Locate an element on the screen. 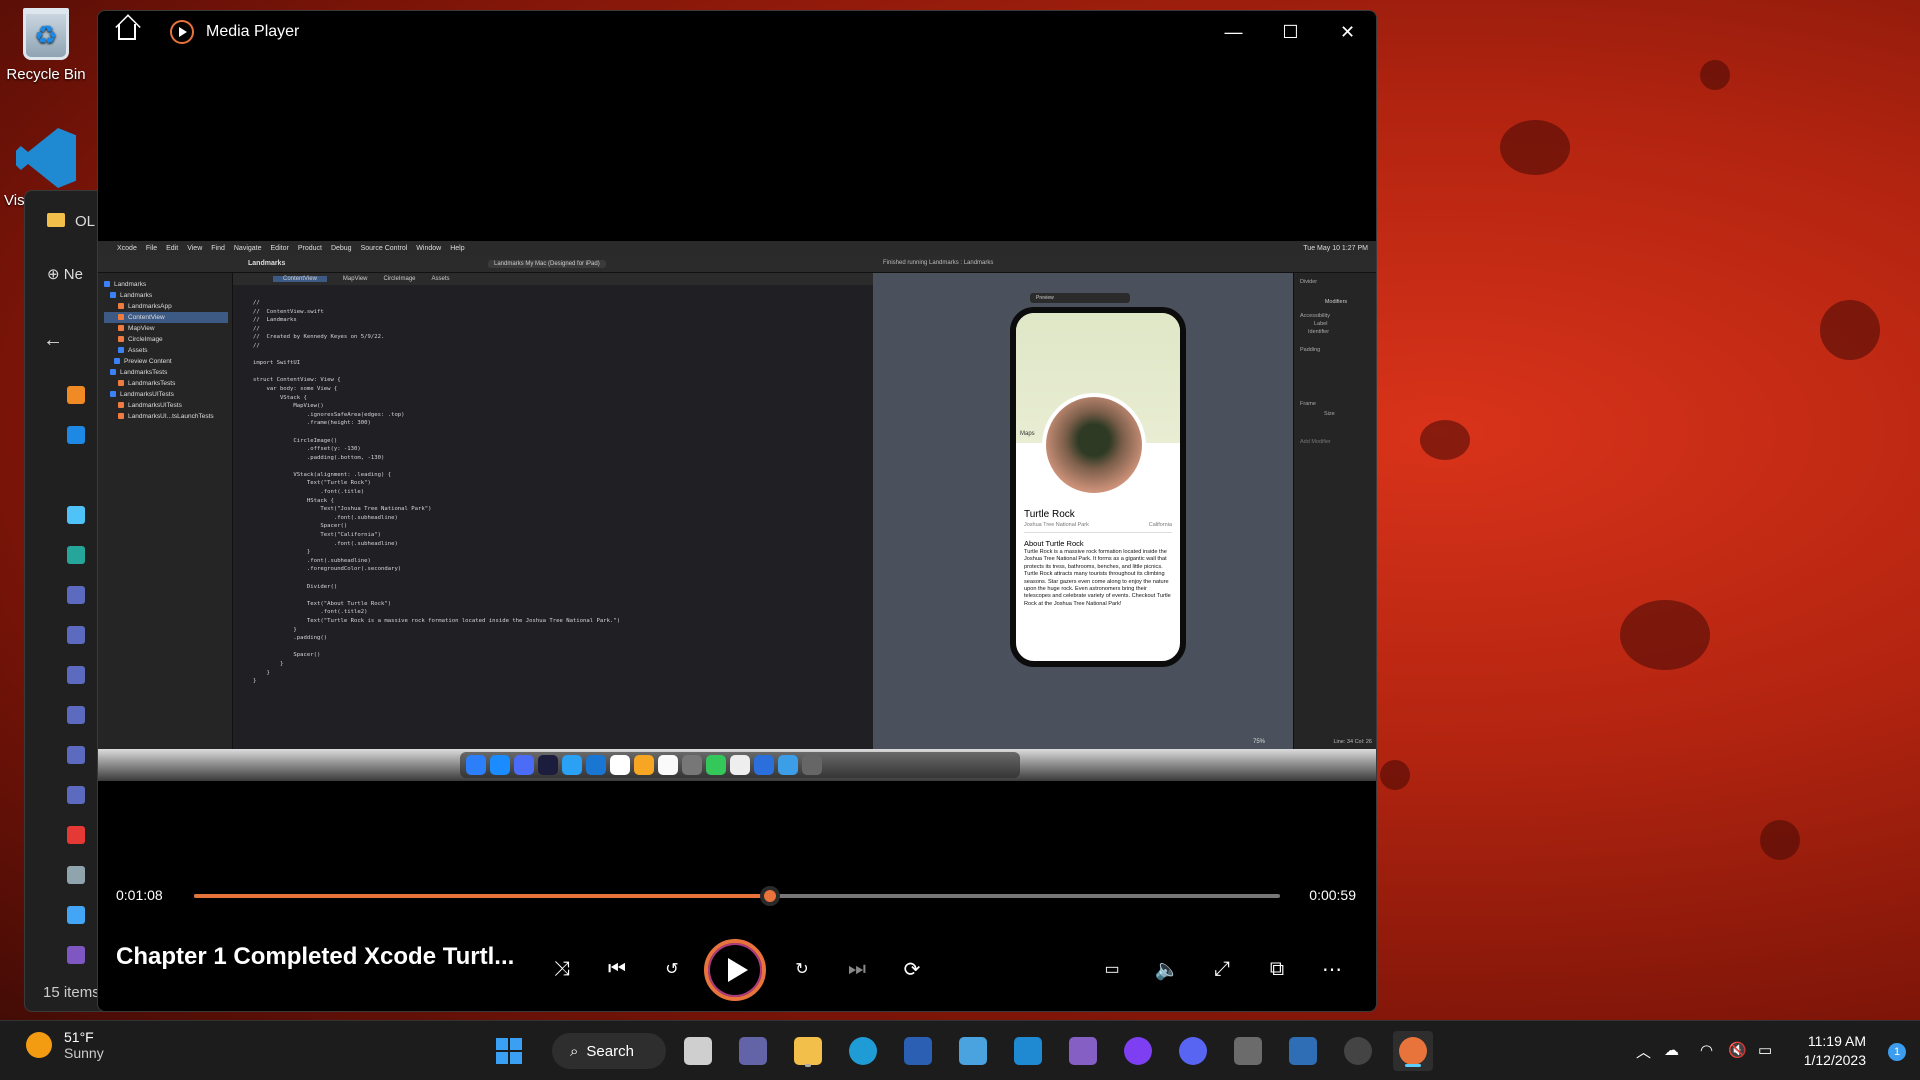  downloads-icon is located at coordinates (76, 555).